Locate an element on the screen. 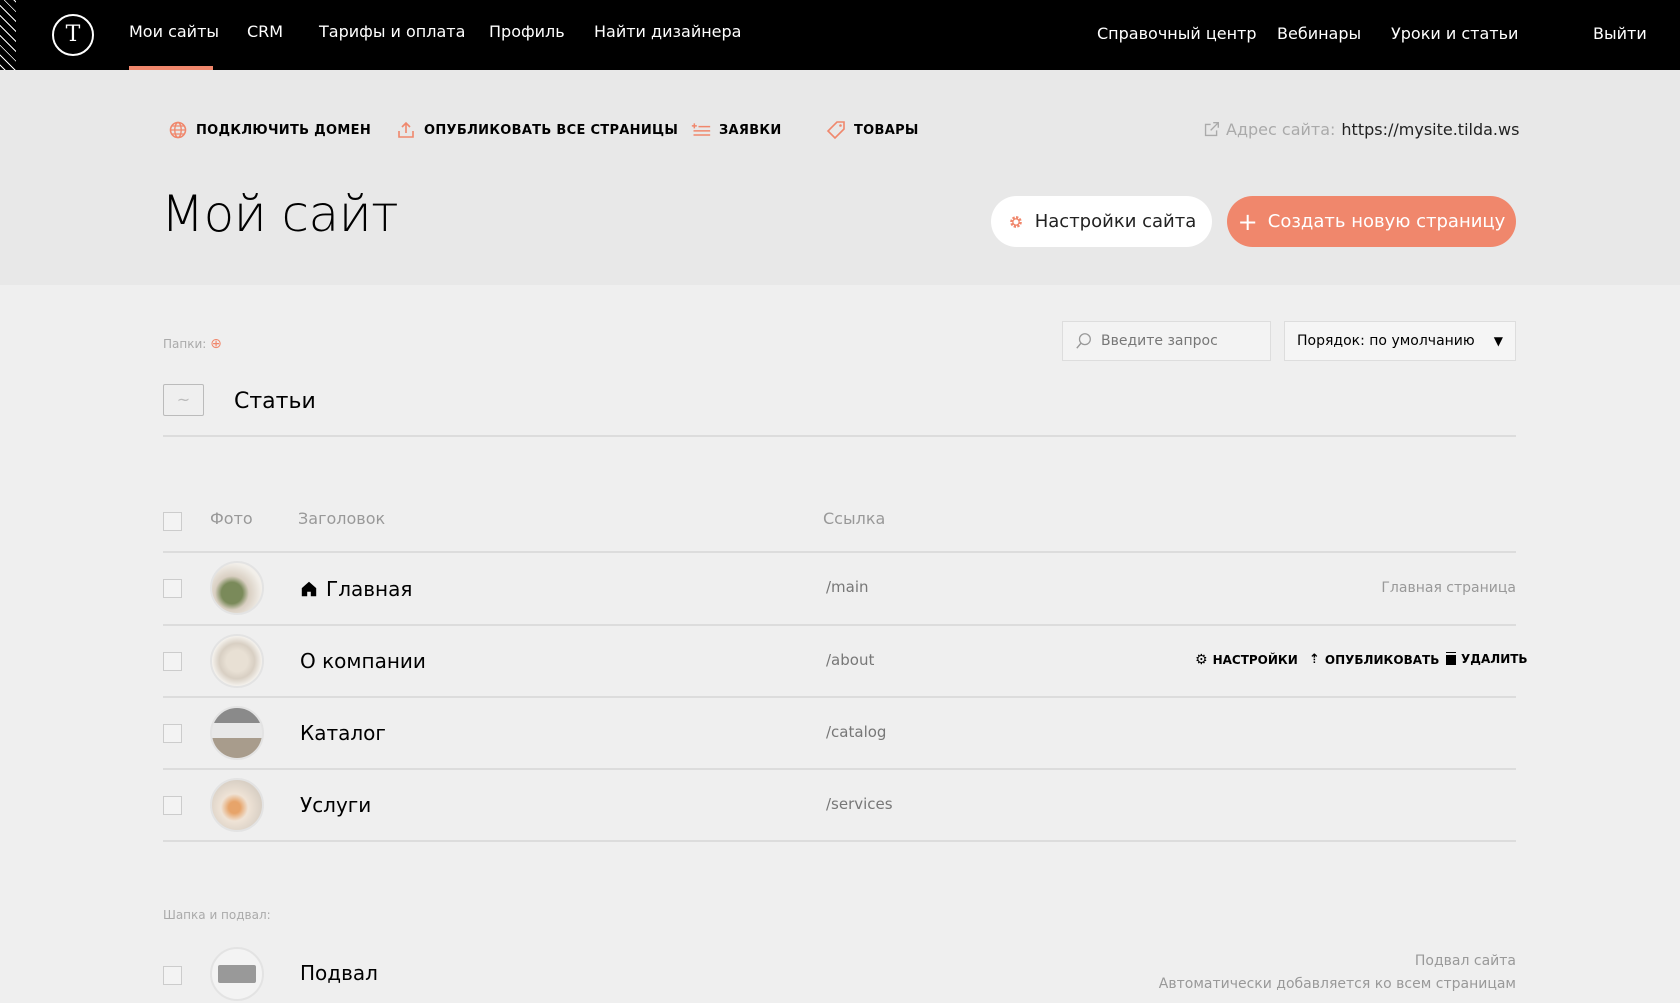 The image size is (1680, 1003). page-title-about: О компании is located at coordinates (363, 661).